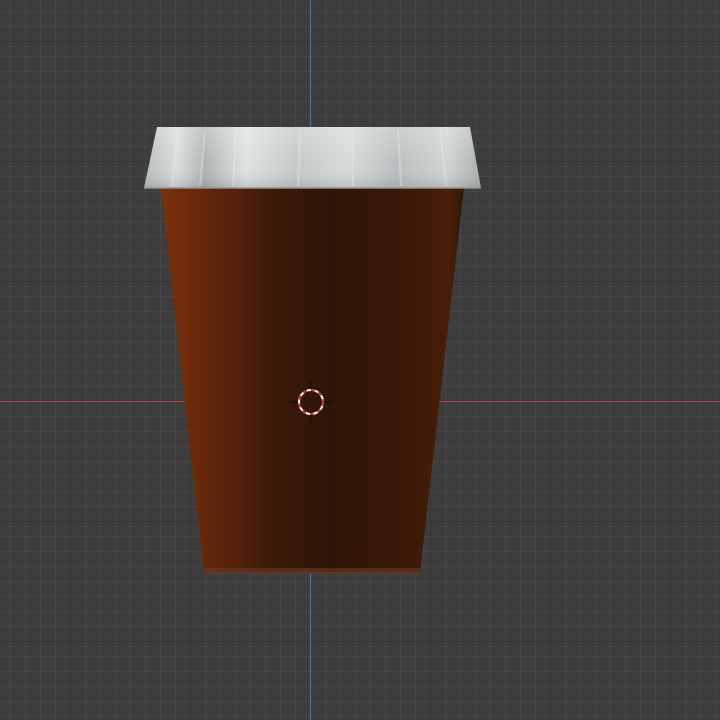  I want to click on cup-bottom-edge, so click(312, 571).